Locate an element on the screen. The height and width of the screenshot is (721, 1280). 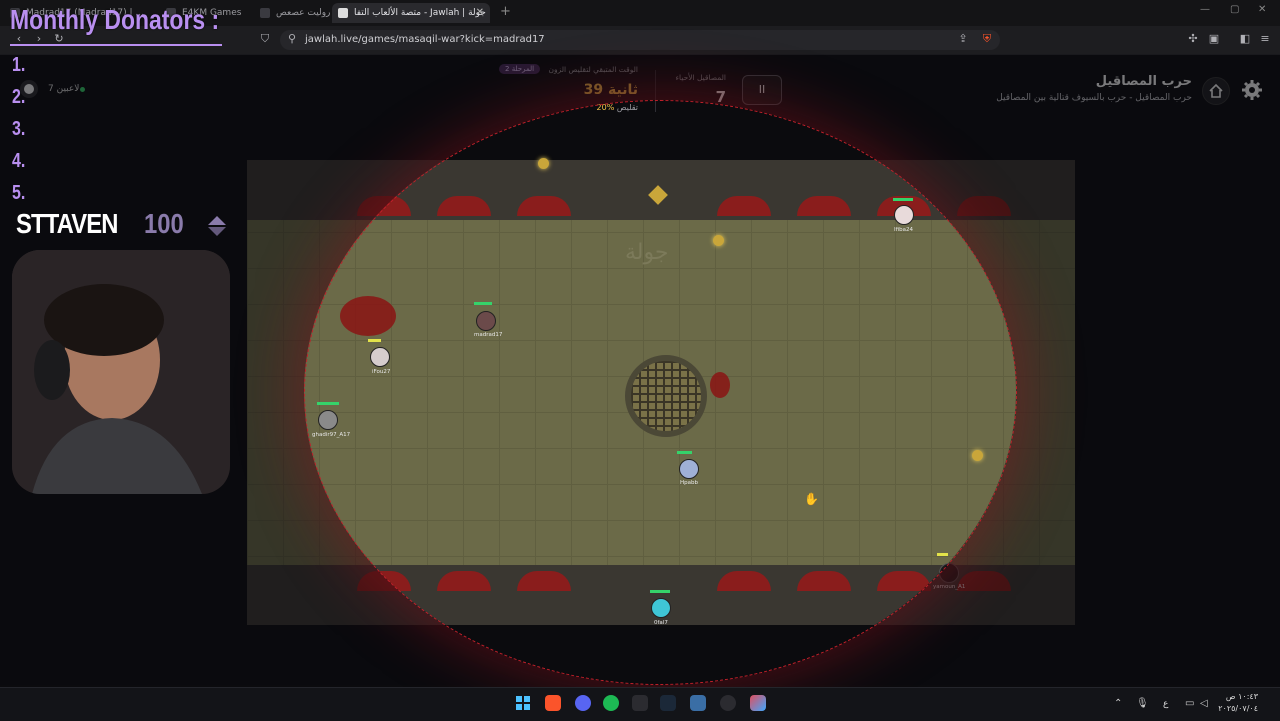
wallet-icon: ▣ is located at coordinates (1214, 39).